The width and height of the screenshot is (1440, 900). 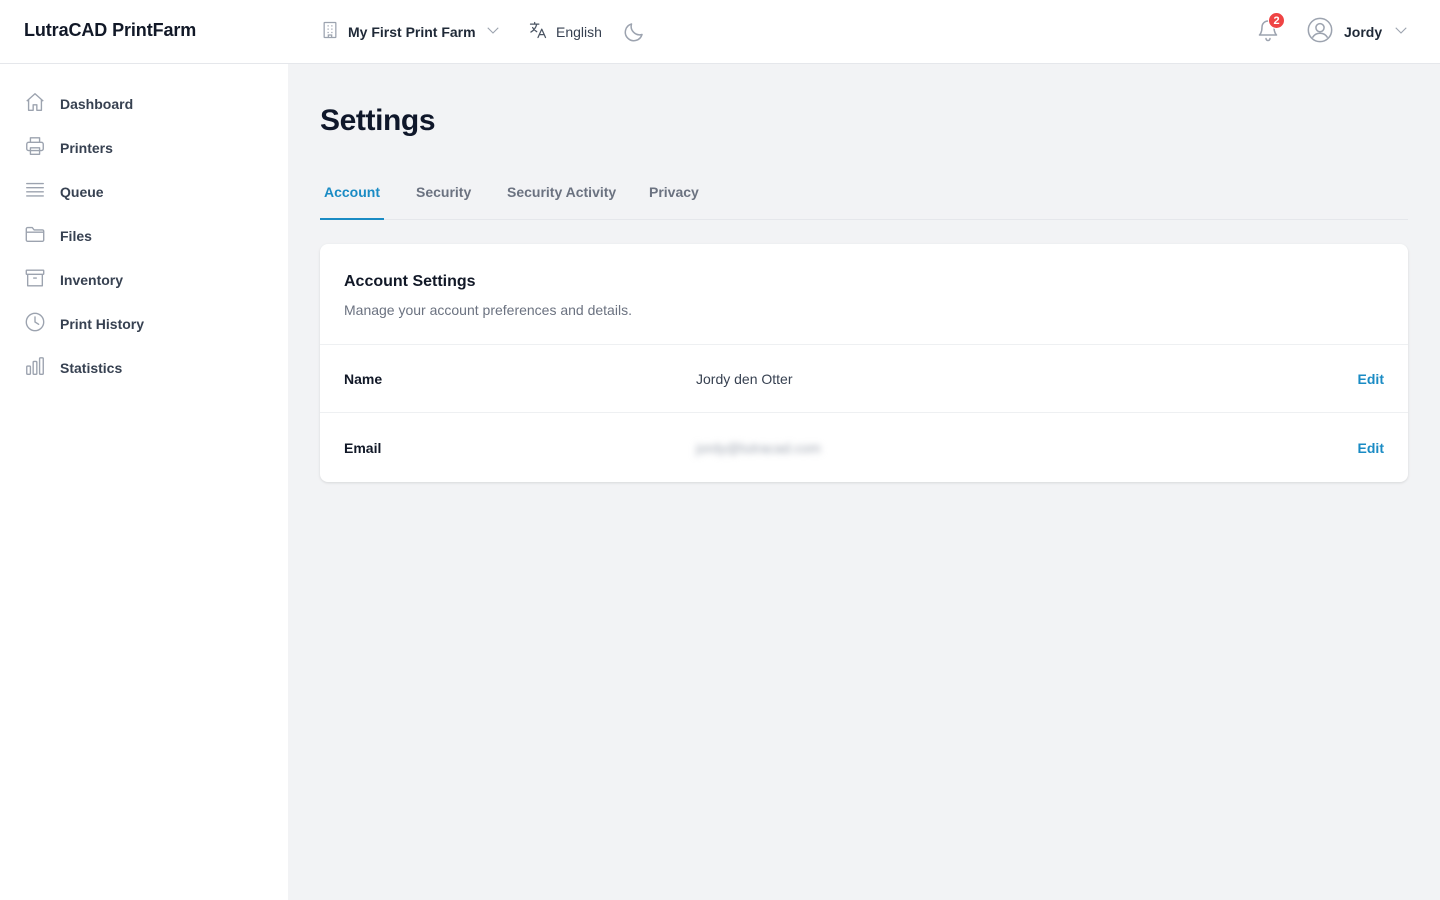 What do you see at coordinates (538, 32) in the screenshot?
I see `translate-icon` at bounding box center [538, 32].